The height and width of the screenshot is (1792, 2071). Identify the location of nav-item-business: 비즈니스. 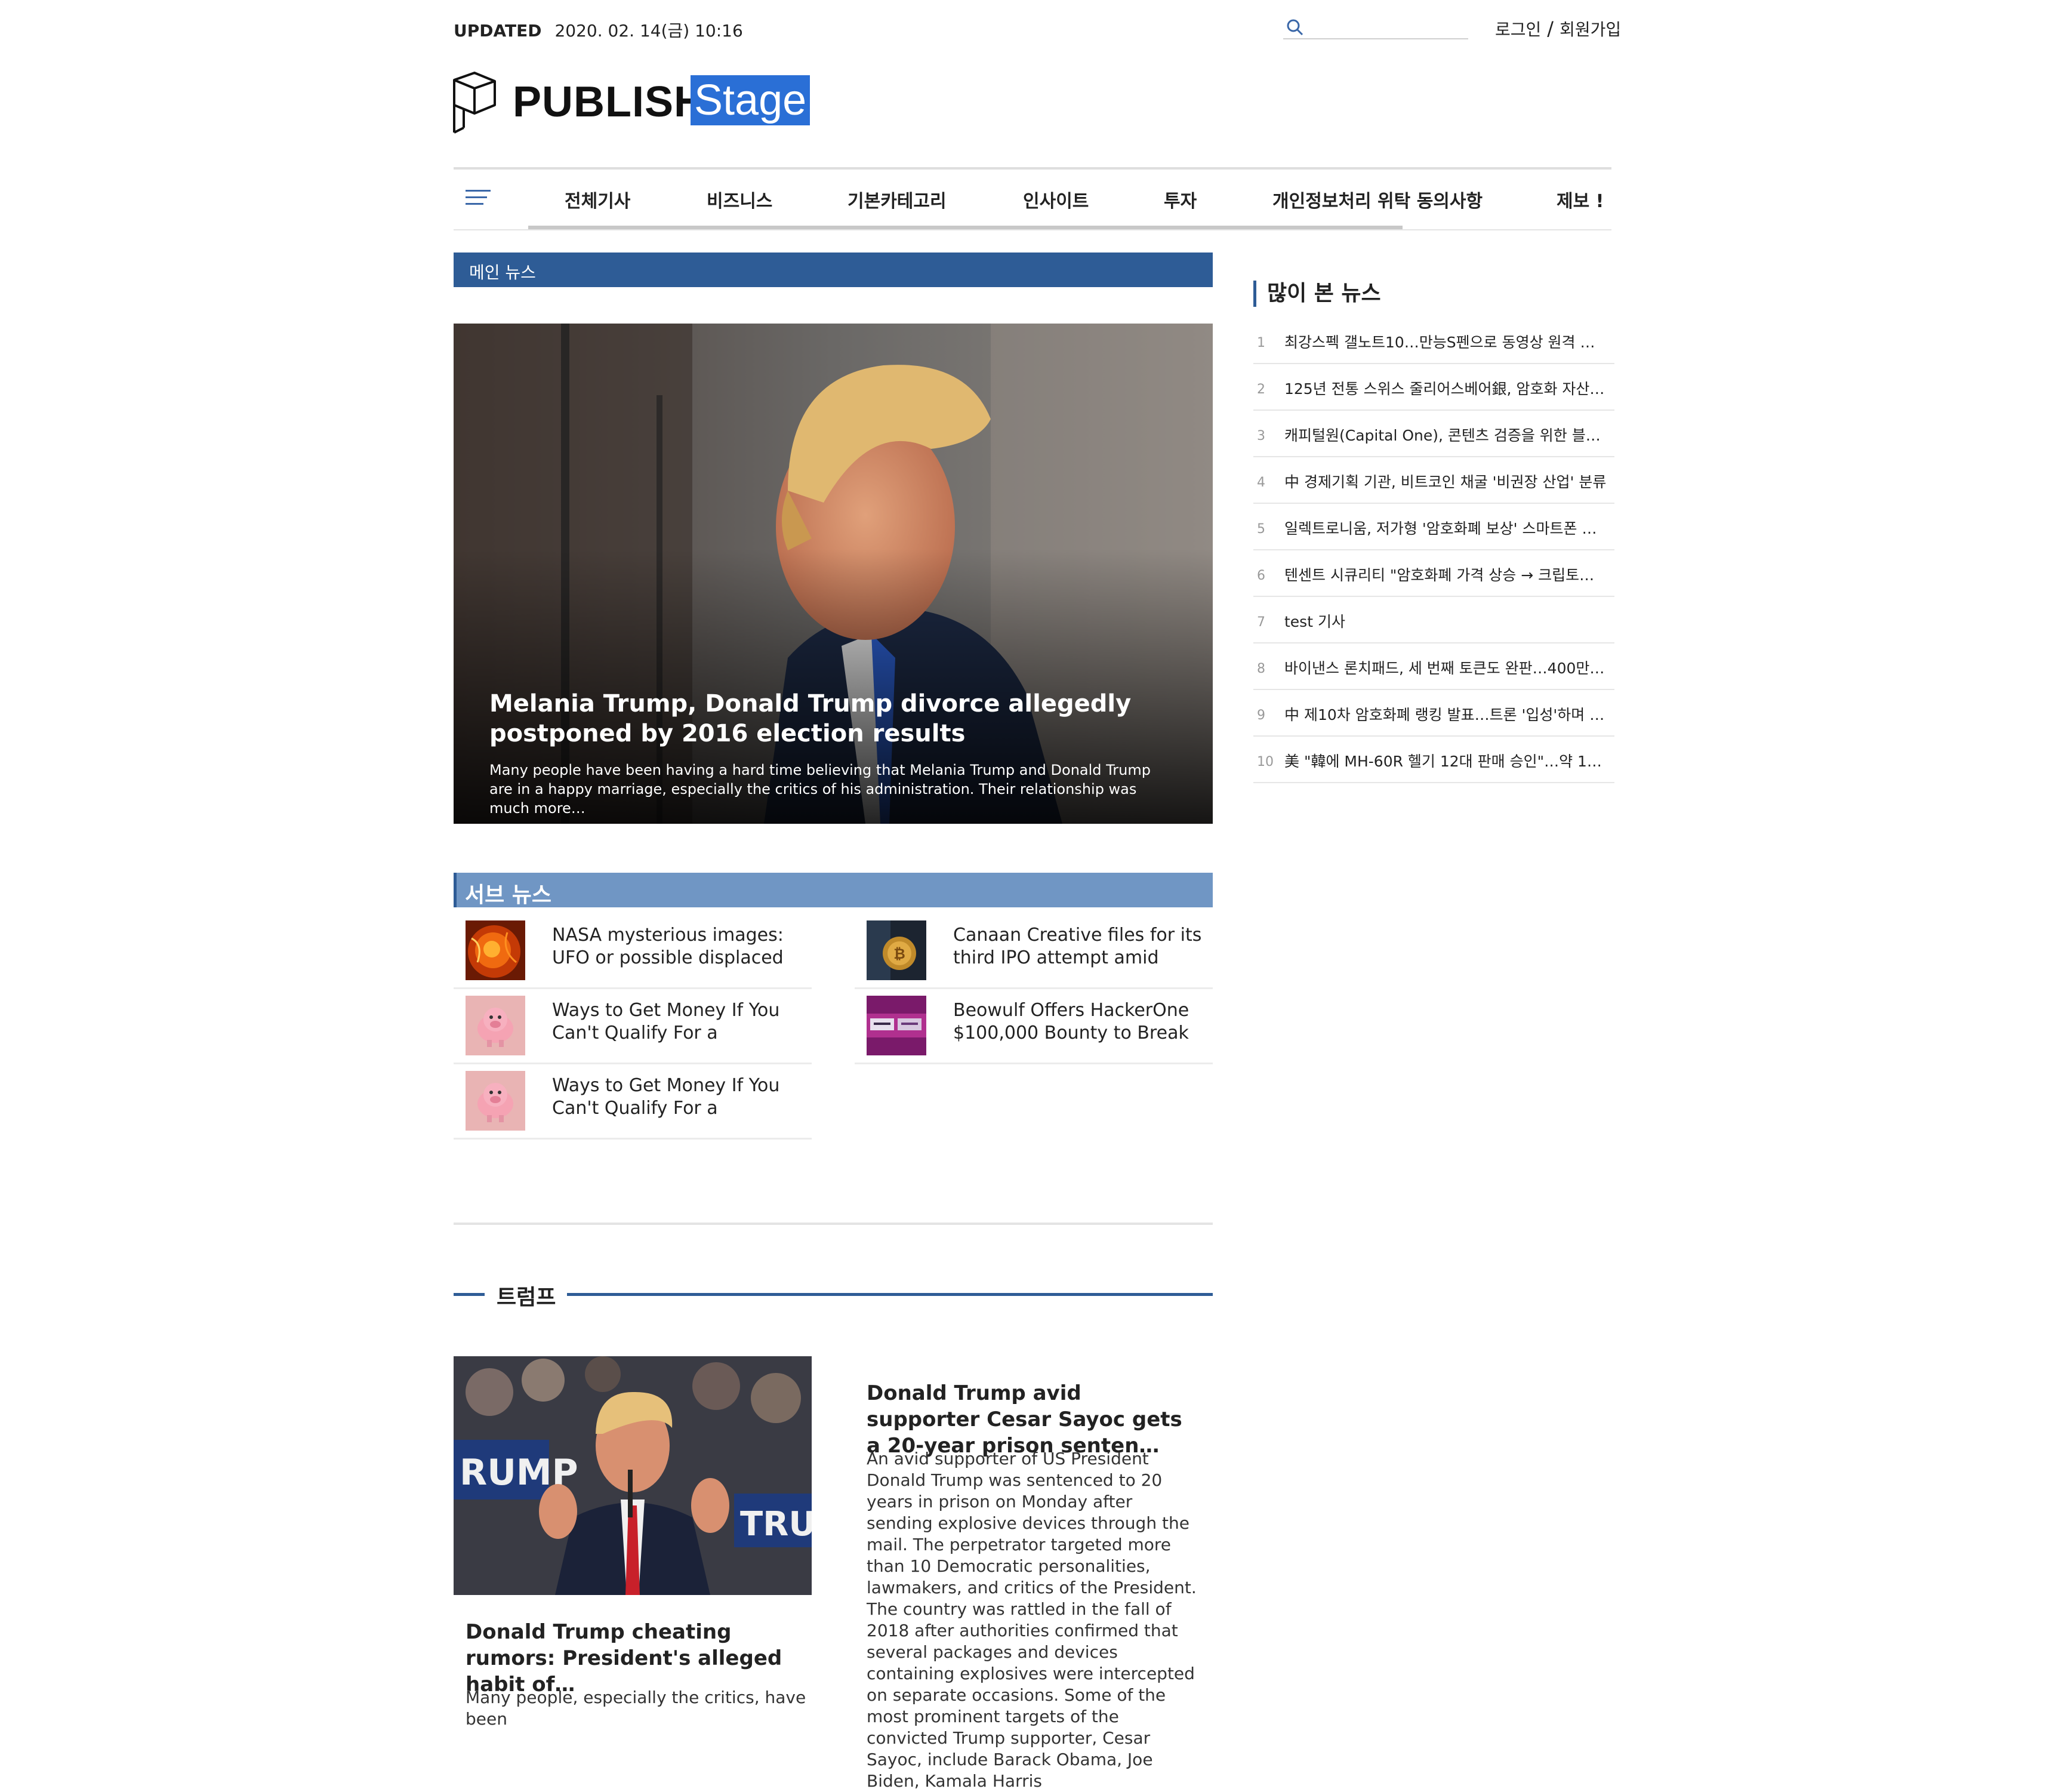
(739, 199).